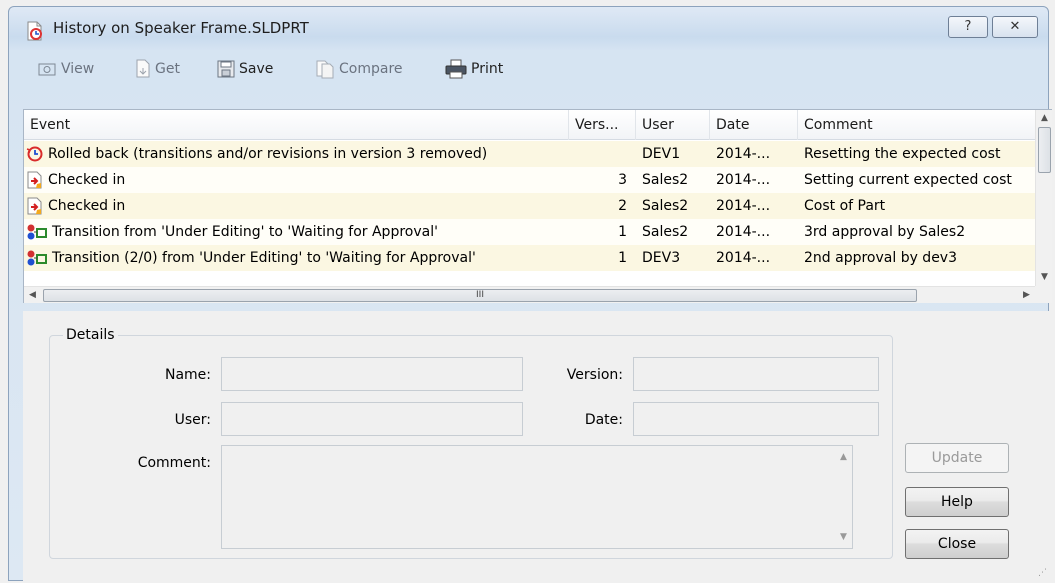 The width and height of the screenshot is (1055, 583). I want to click on view-icon, so click(47, 69).